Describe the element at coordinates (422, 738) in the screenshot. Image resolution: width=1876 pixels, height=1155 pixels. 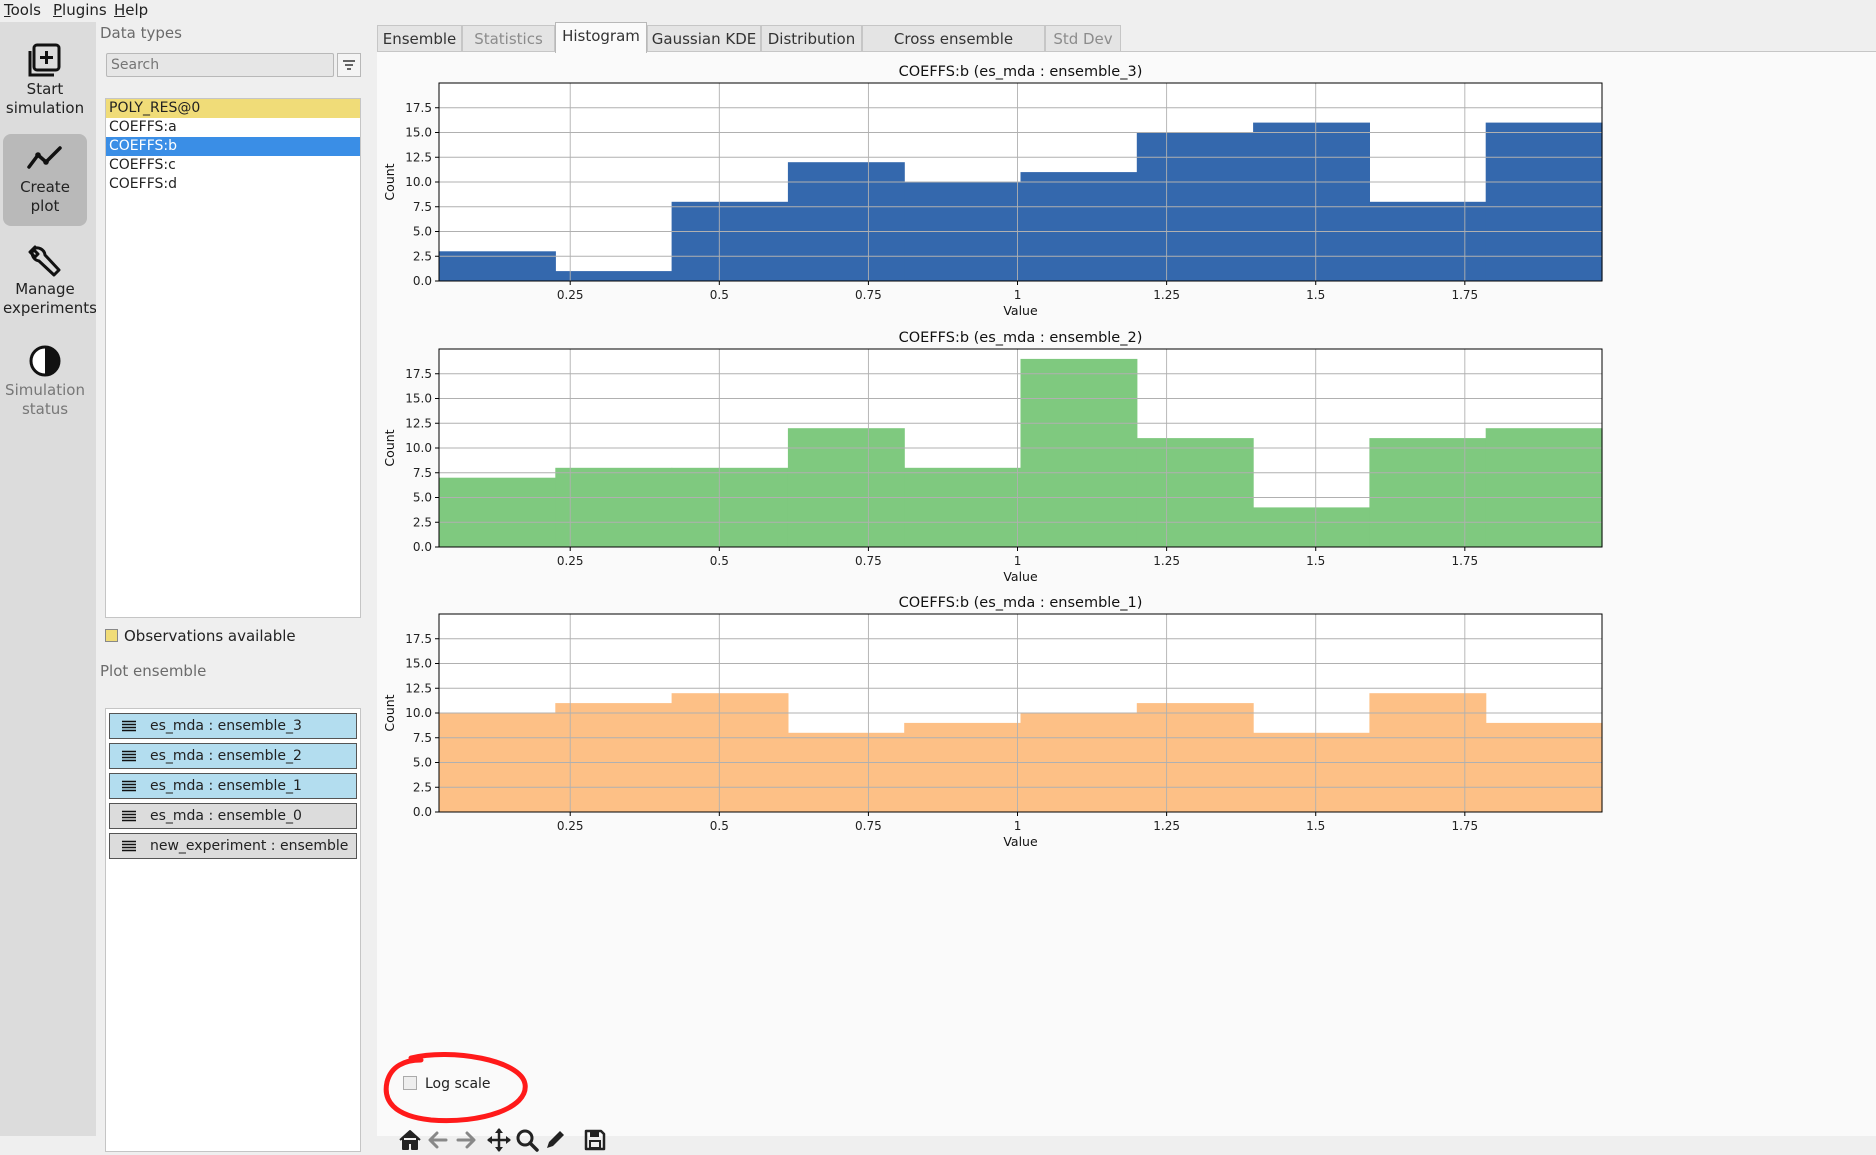
I see `y-tick-label: 7.5` at that location.